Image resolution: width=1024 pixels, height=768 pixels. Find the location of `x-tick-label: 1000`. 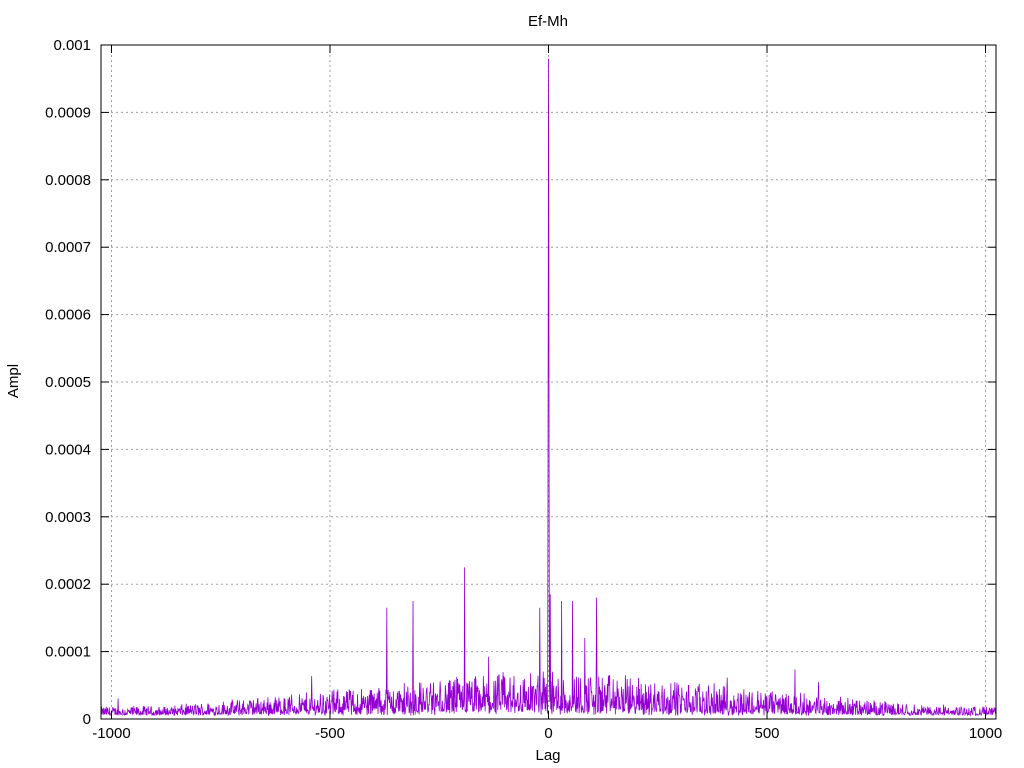

x-tick-label: 1000 is located at coordinates (985, 733).